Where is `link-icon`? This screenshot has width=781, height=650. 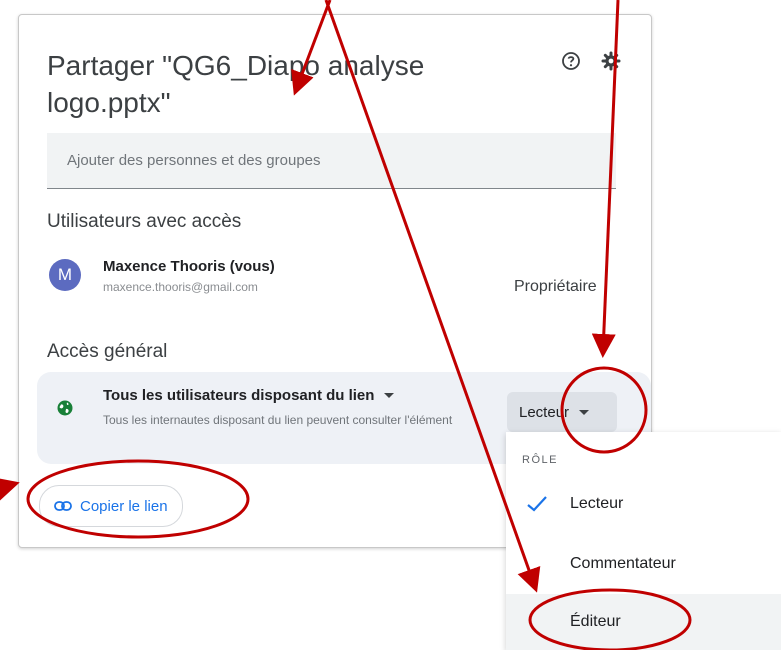 link-icon is located at coordinates (63, 506).